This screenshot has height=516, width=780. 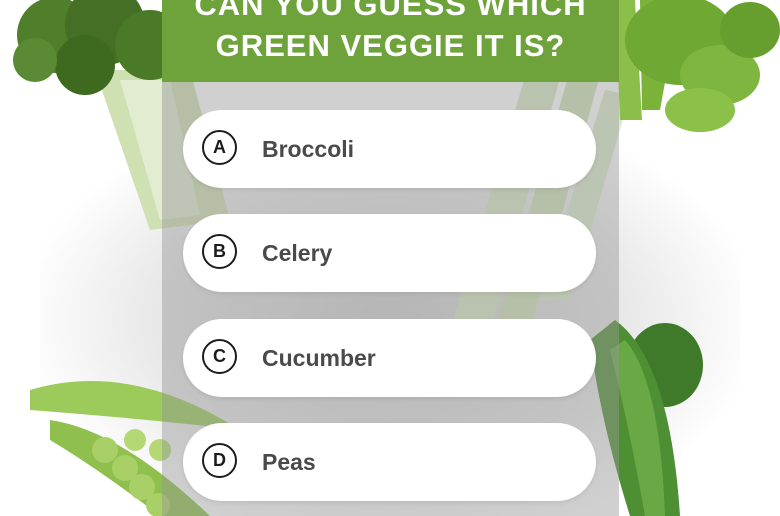 I want to click on option-label: Peas, so click(x=289, y=462).